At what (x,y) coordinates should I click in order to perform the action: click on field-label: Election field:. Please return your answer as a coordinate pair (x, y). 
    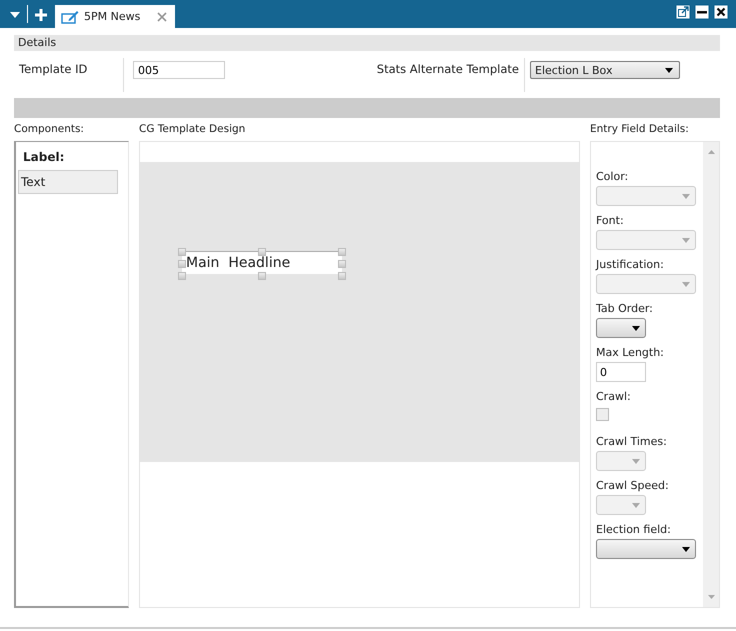
    Looking at the image, I should click on (633, 530).